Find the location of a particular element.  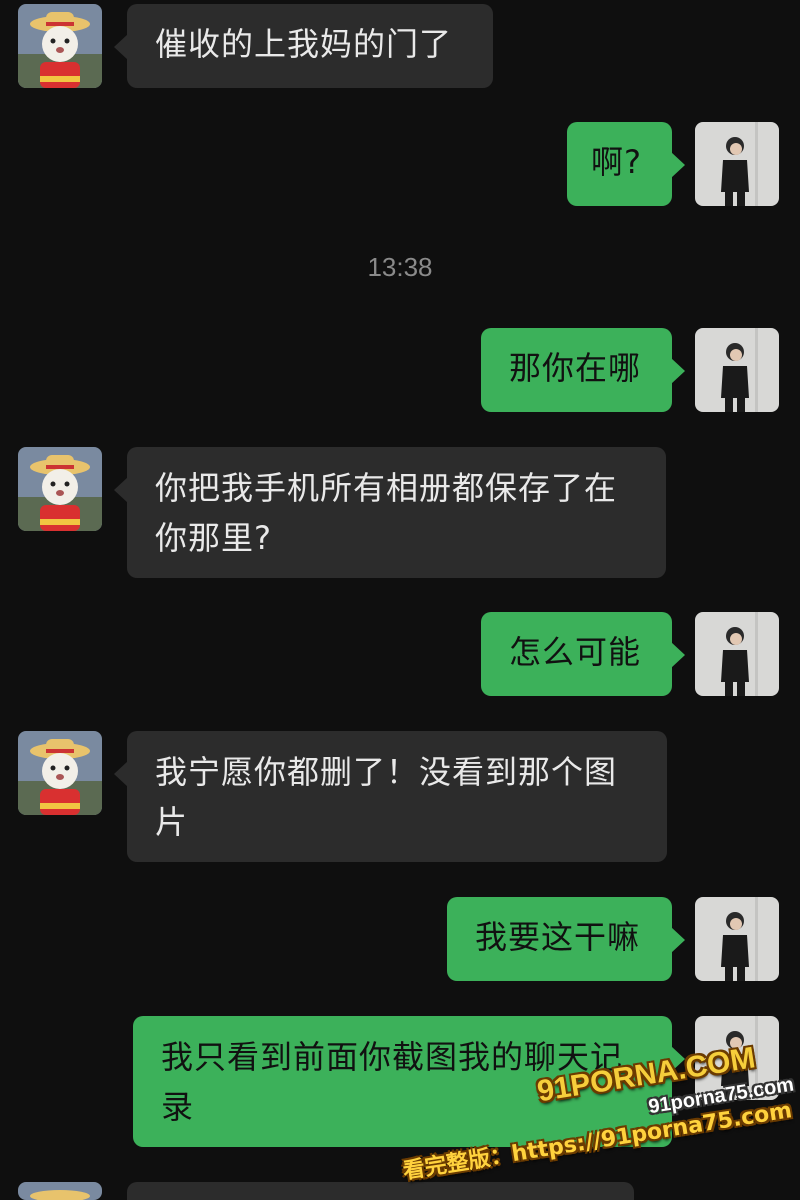

message-bubble-incoming: 我宁愿你都删了！没看到那个图片 is located at coordinates (390, 796).